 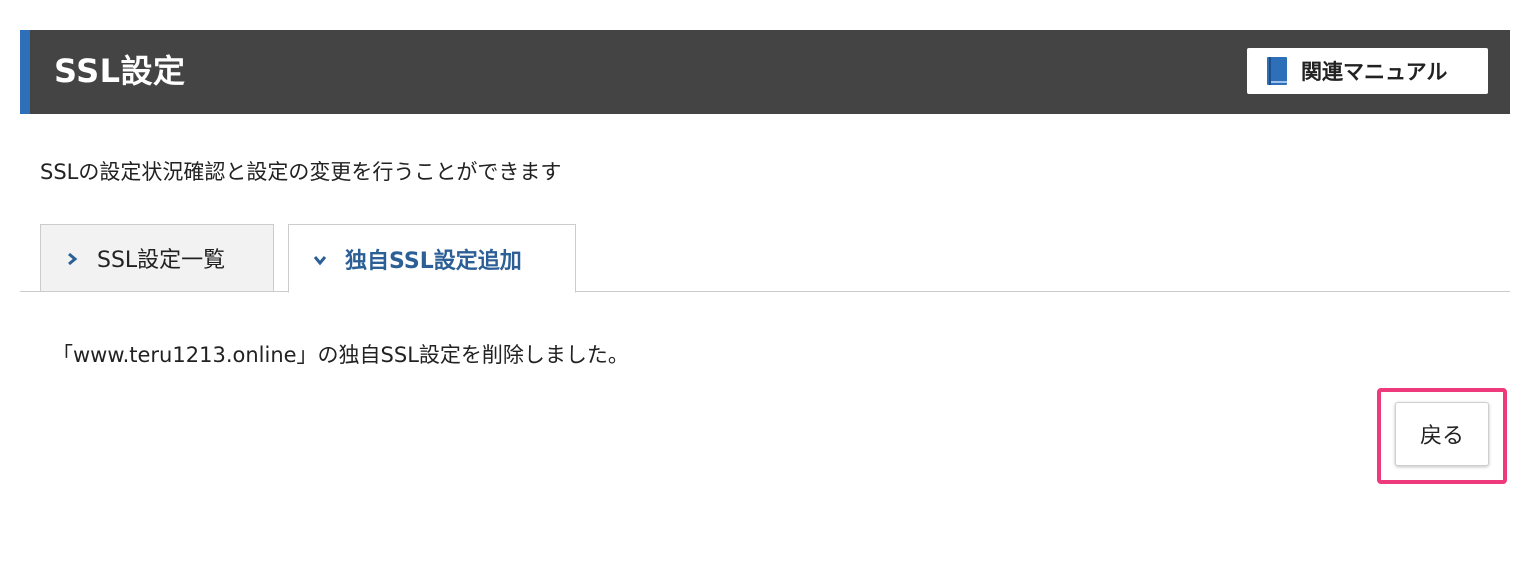 What do you see at coordinates (340, 355) in the screenshot?
I see `result-message: 「www.teru1213.online」の独自SSL設定を削除しました。` at bounding box center [340, 355].